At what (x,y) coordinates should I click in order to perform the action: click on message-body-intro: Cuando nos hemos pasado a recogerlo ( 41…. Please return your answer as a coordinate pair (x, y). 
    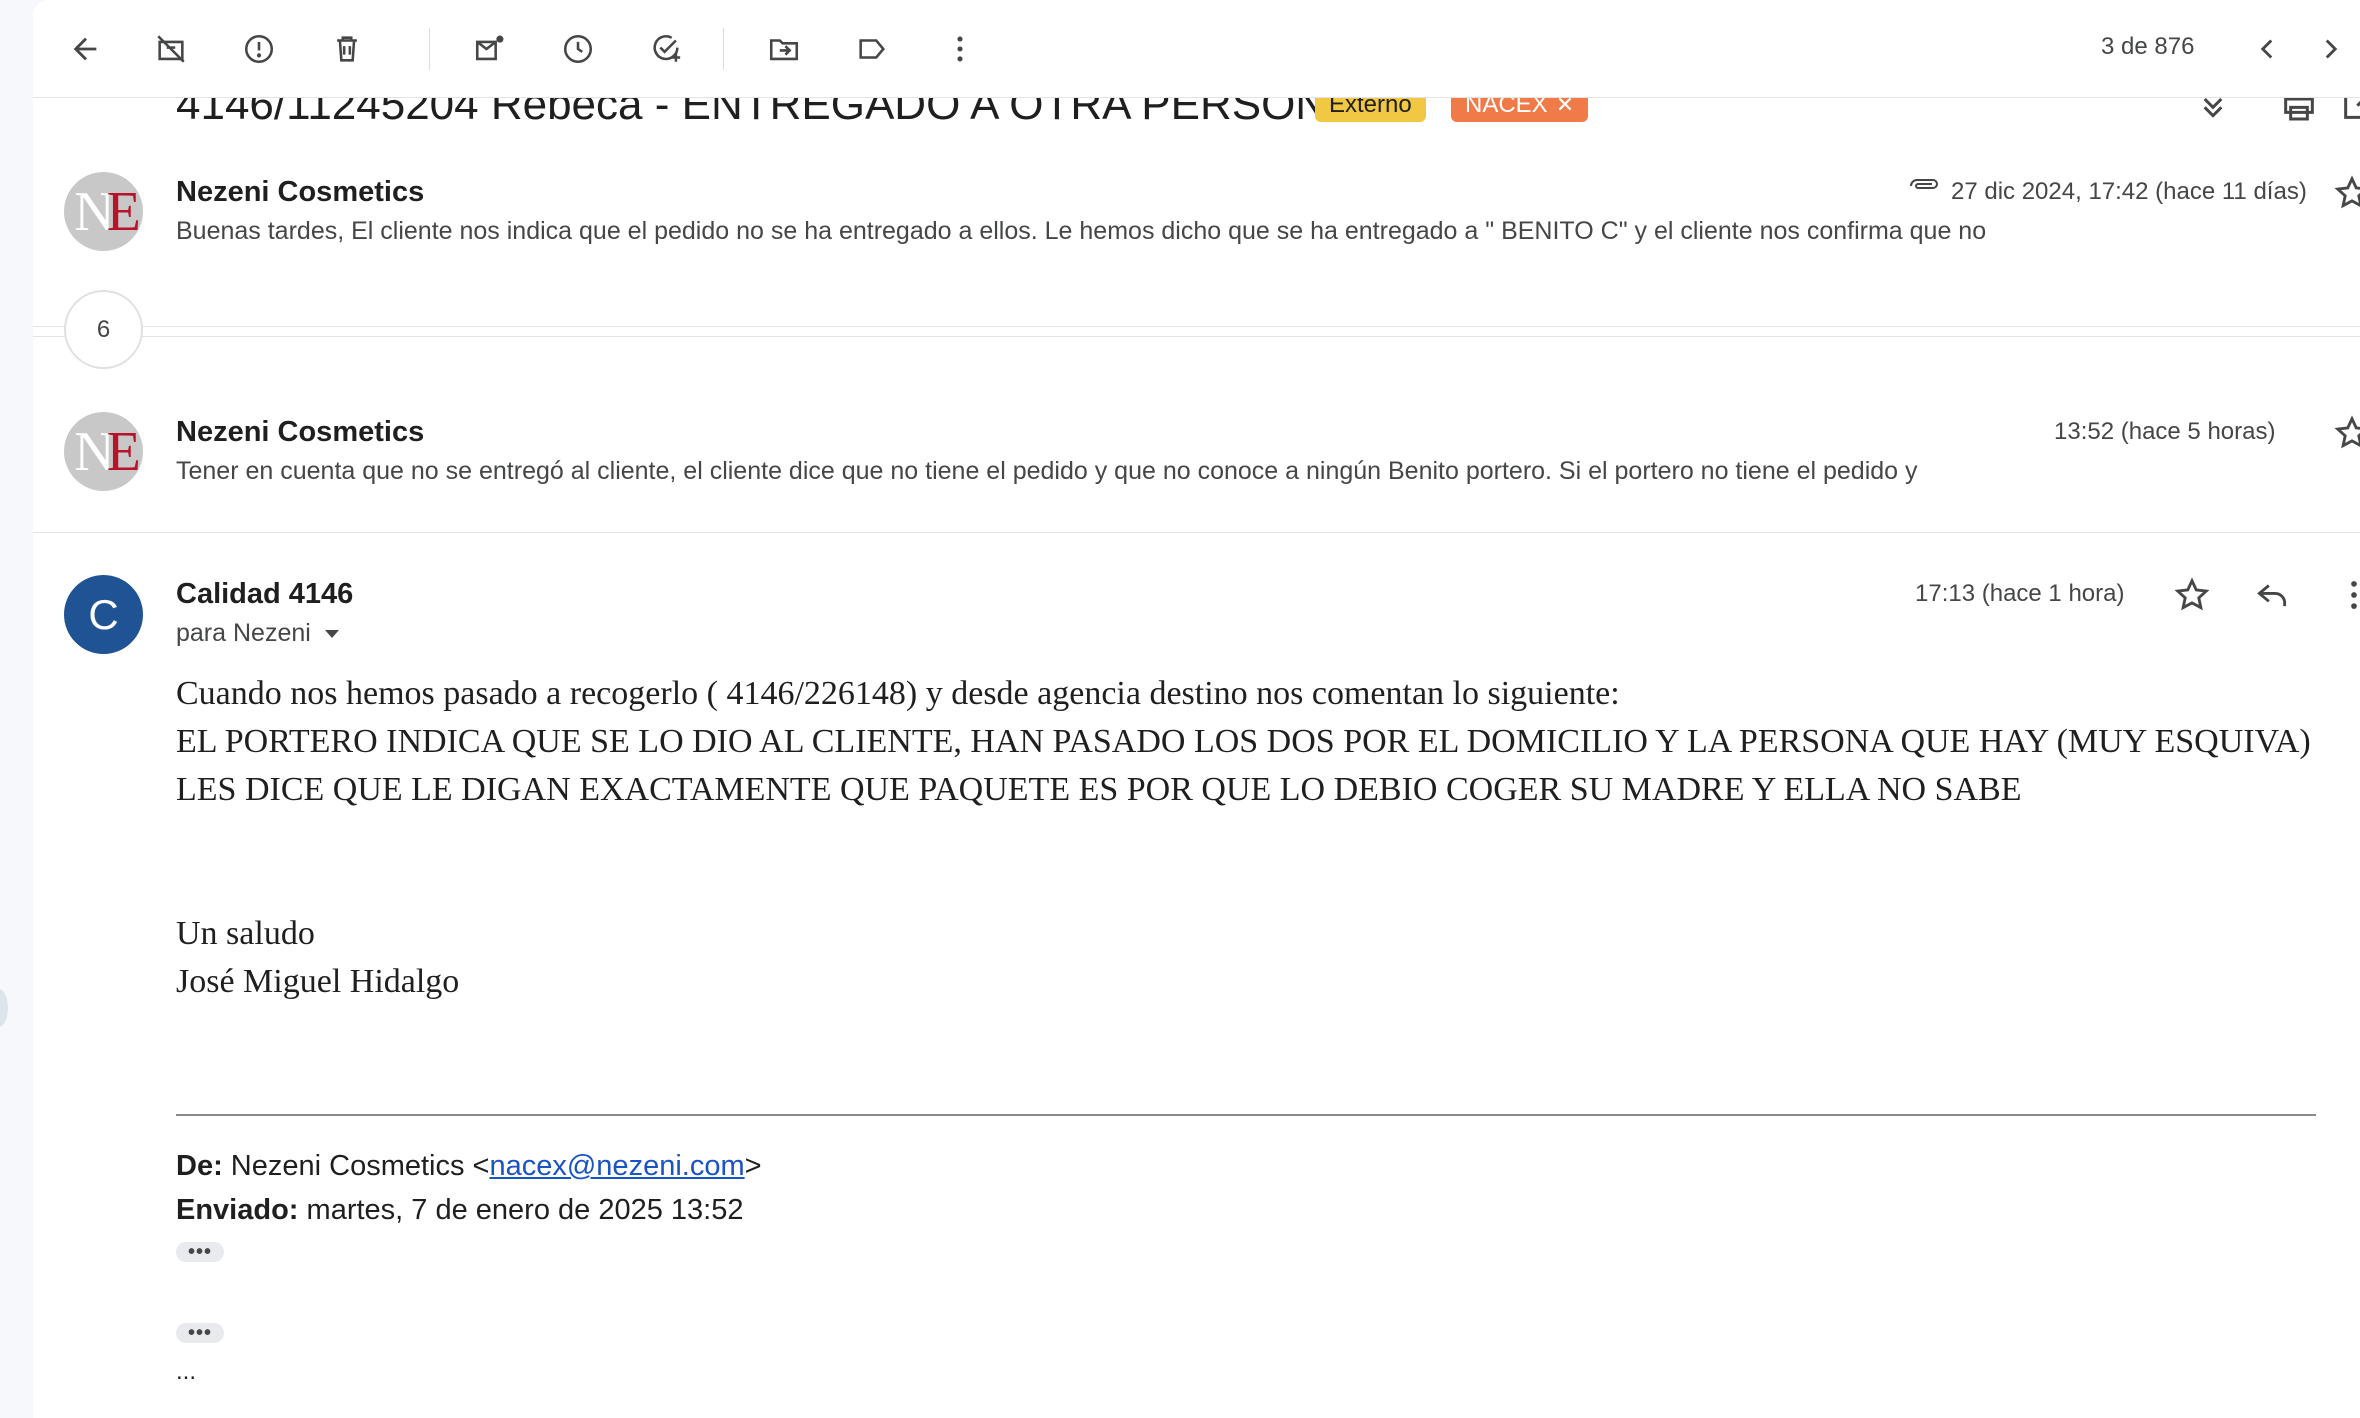
    Looking at the image, I should click on (898, 693).